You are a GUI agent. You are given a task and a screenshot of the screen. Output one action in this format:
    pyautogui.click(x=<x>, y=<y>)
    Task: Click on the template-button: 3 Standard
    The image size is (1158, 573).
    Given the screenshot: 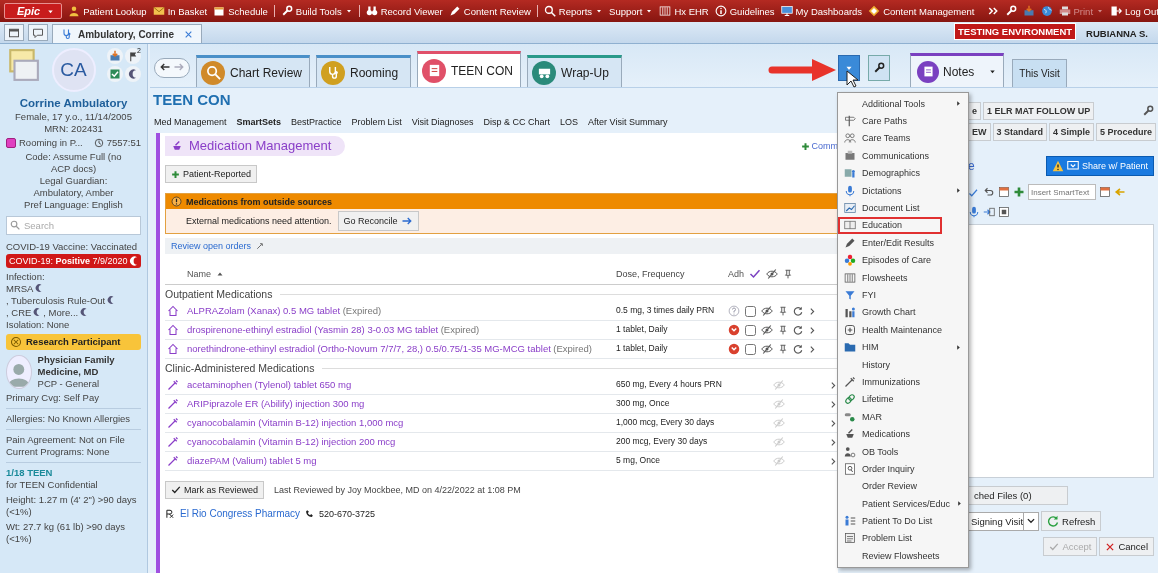 What is the action you would take?
    pyautogui.click(x=1019, y=132)
    